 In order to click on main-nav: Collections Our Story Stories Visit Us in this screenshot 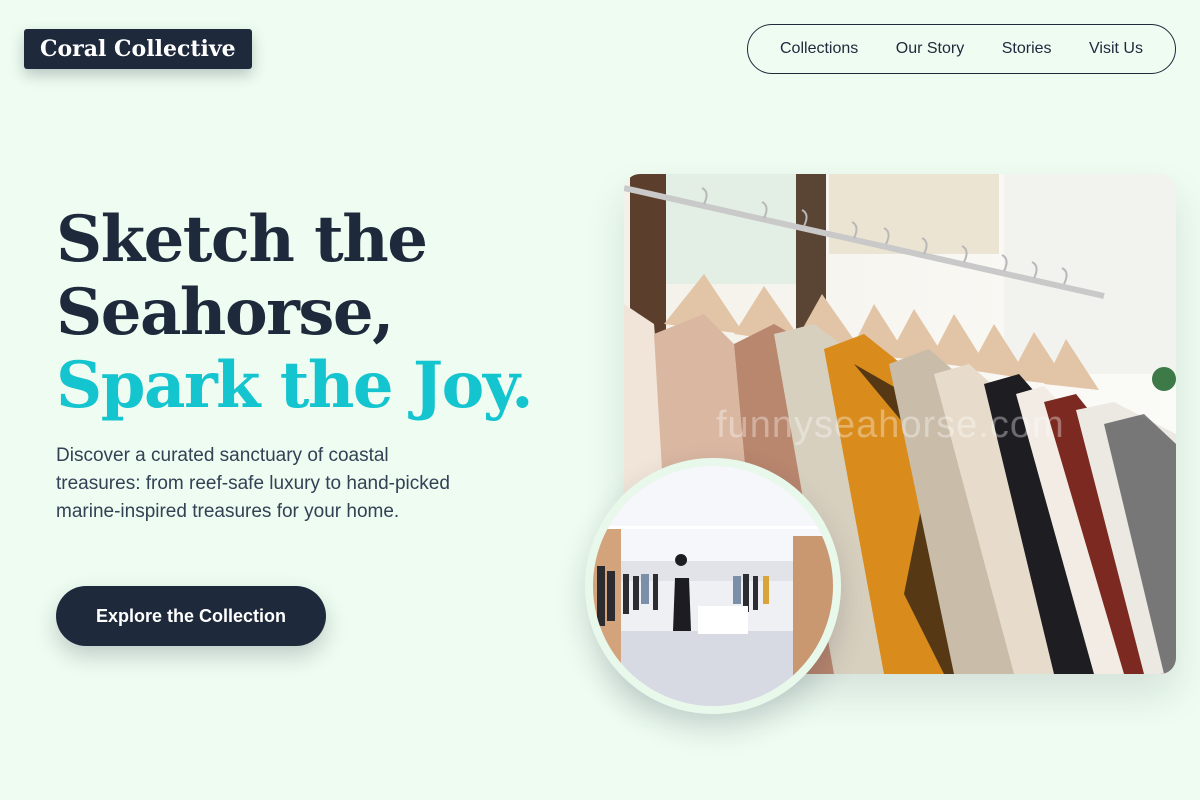, I will do `click(961, 49)`.